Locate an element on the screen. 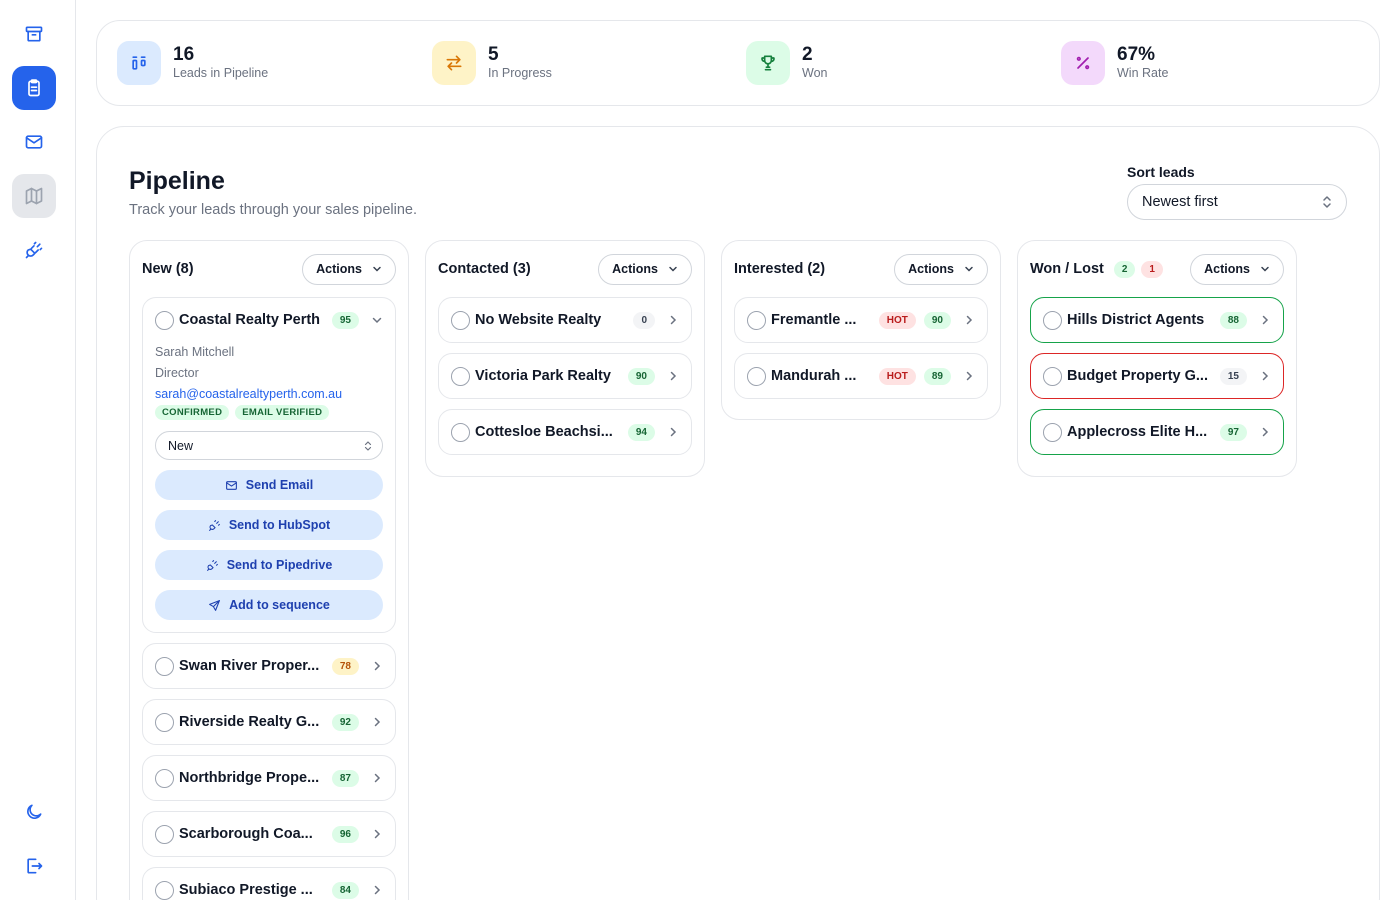 The width and height of the screenshot is (1400, 900). sort-select: Newest first is located at coordinates (1237, 202).